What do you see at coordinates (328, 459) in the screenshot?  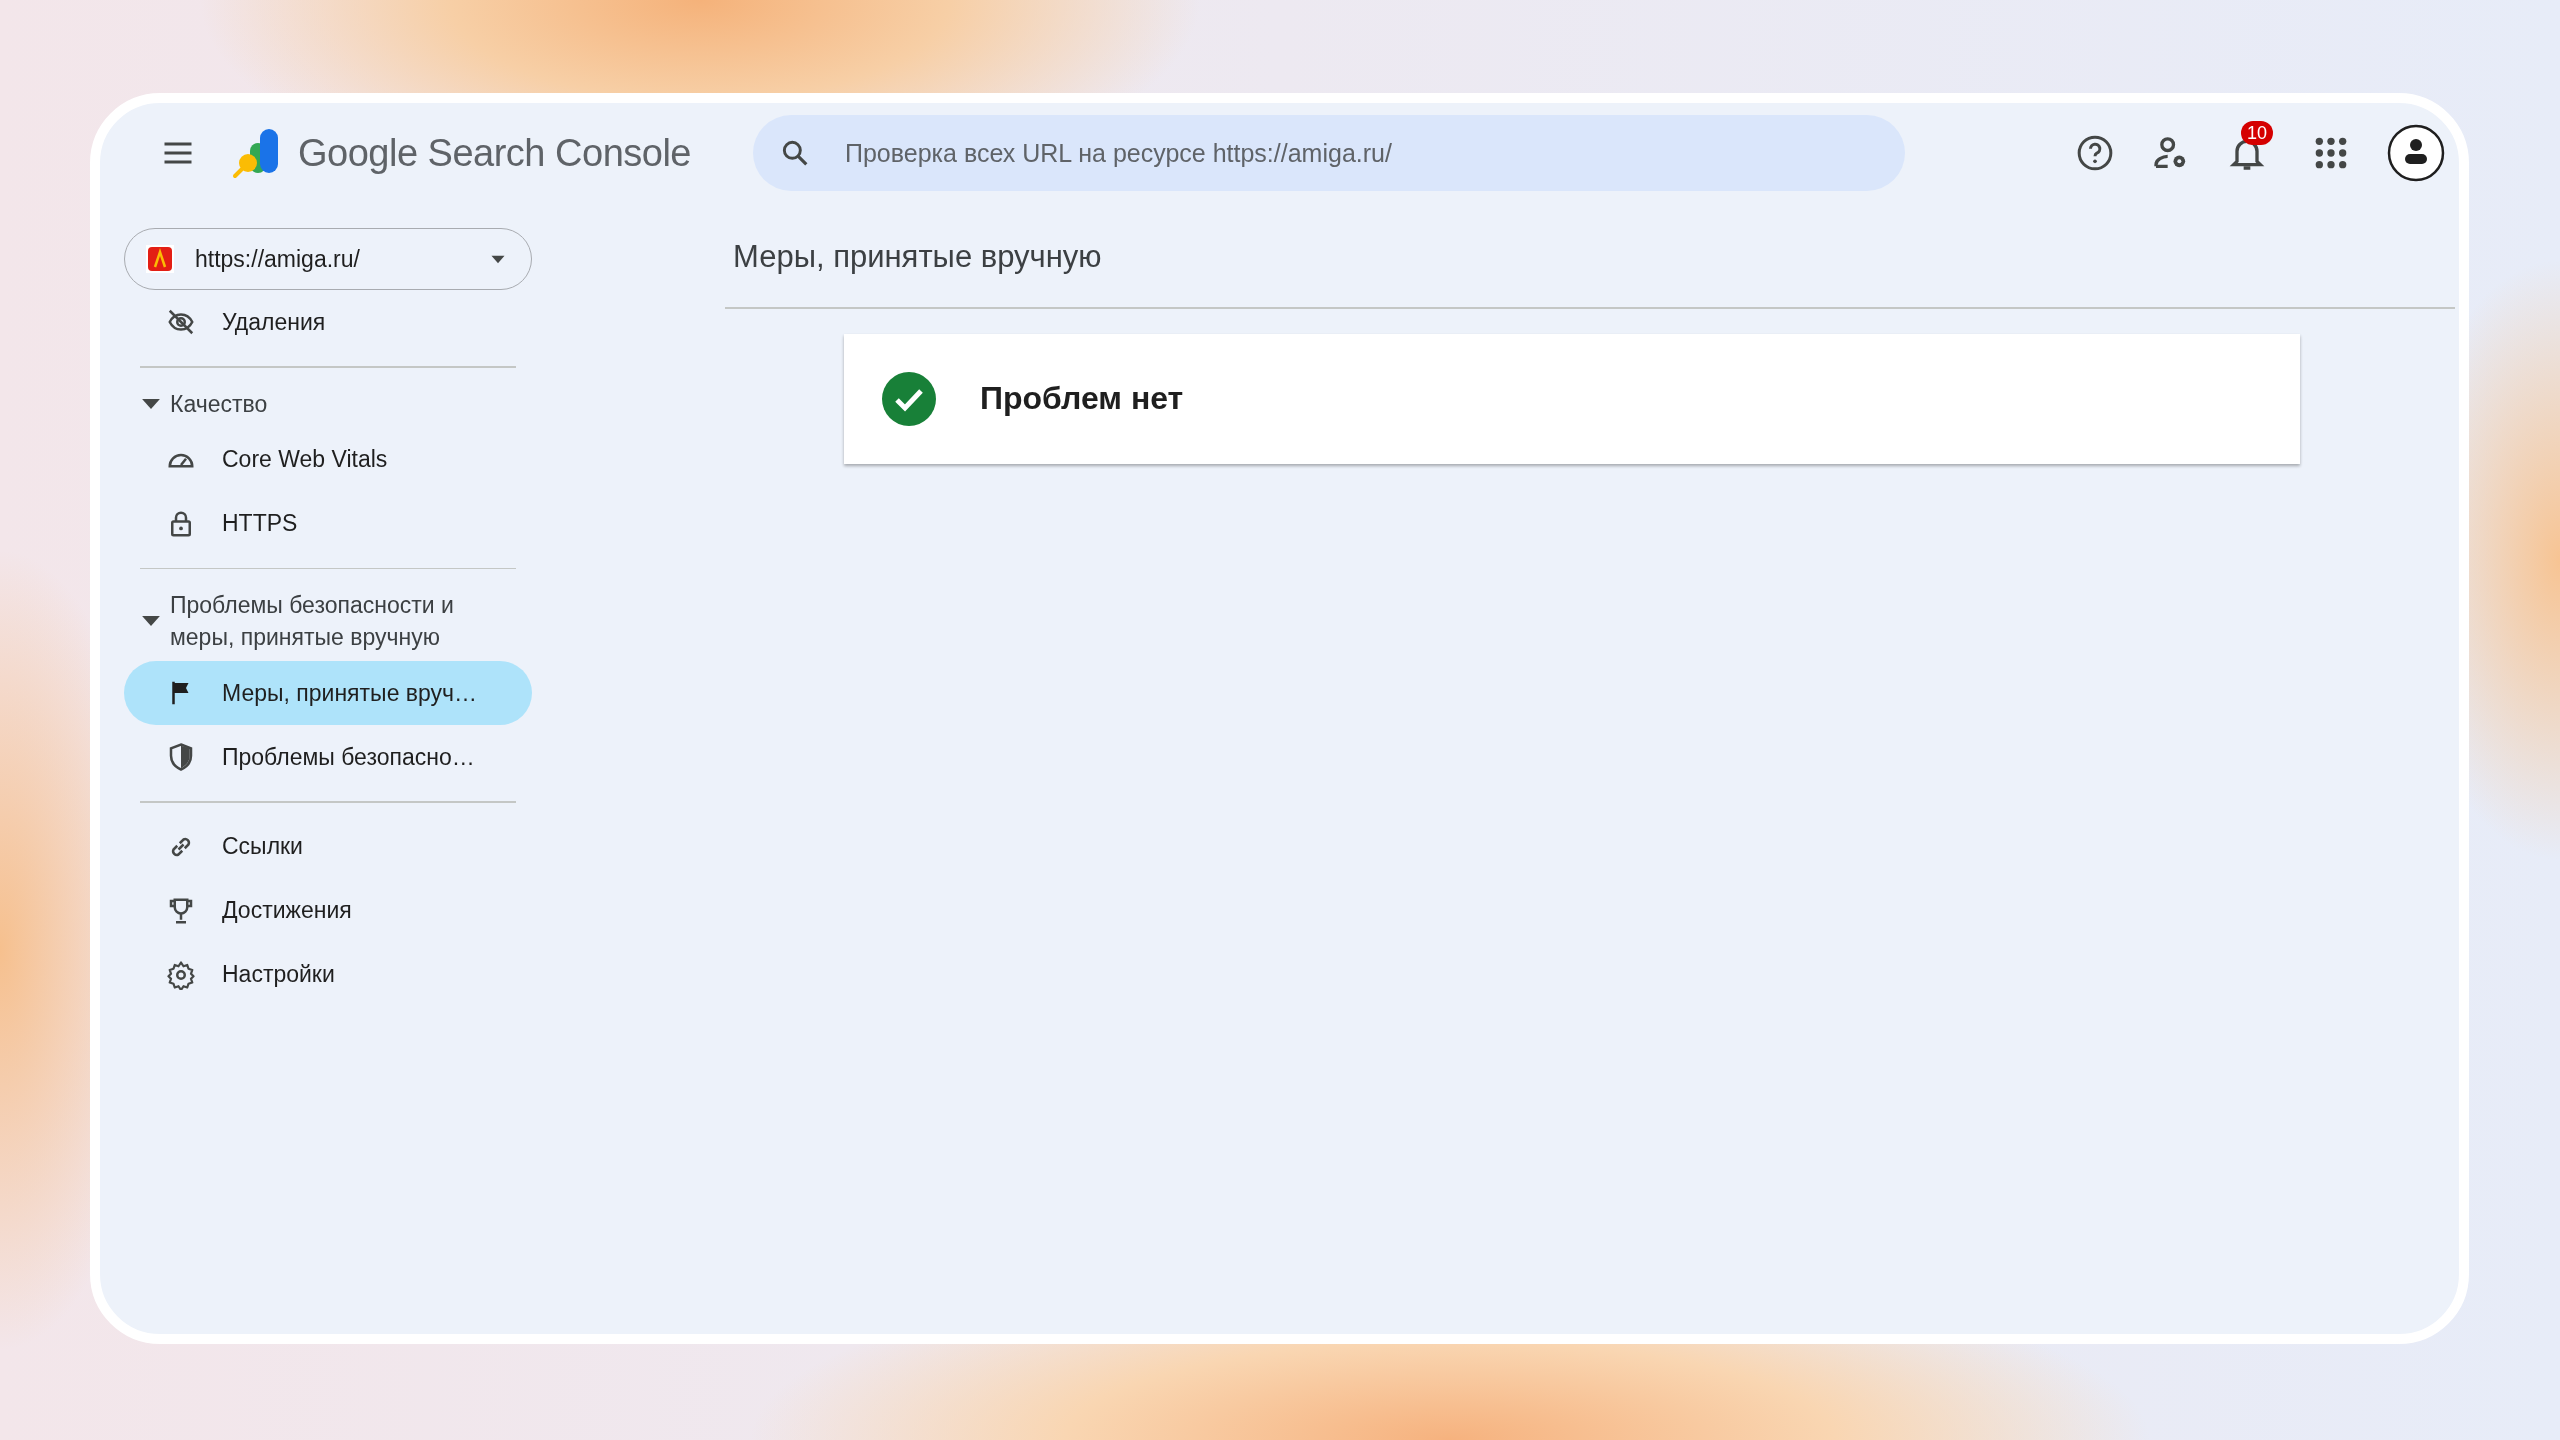 I see `sidebar-item: Core Web Vitals` at bounding box center [328, 459].